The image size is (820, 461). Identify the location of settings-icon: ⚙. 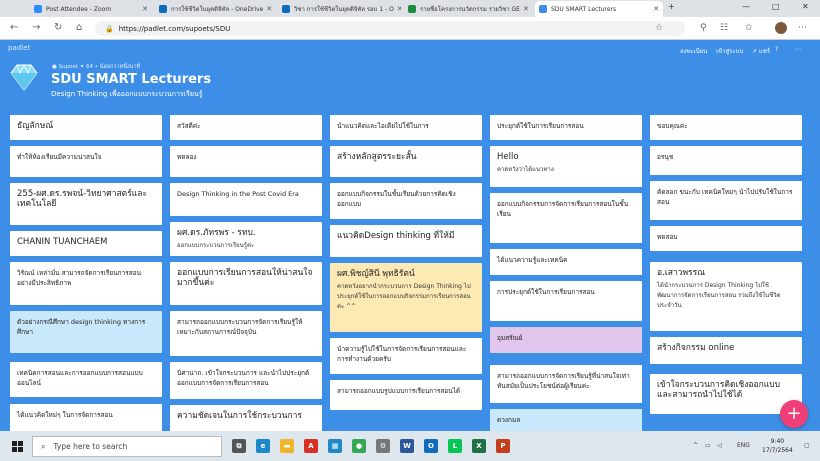
(383, 446).